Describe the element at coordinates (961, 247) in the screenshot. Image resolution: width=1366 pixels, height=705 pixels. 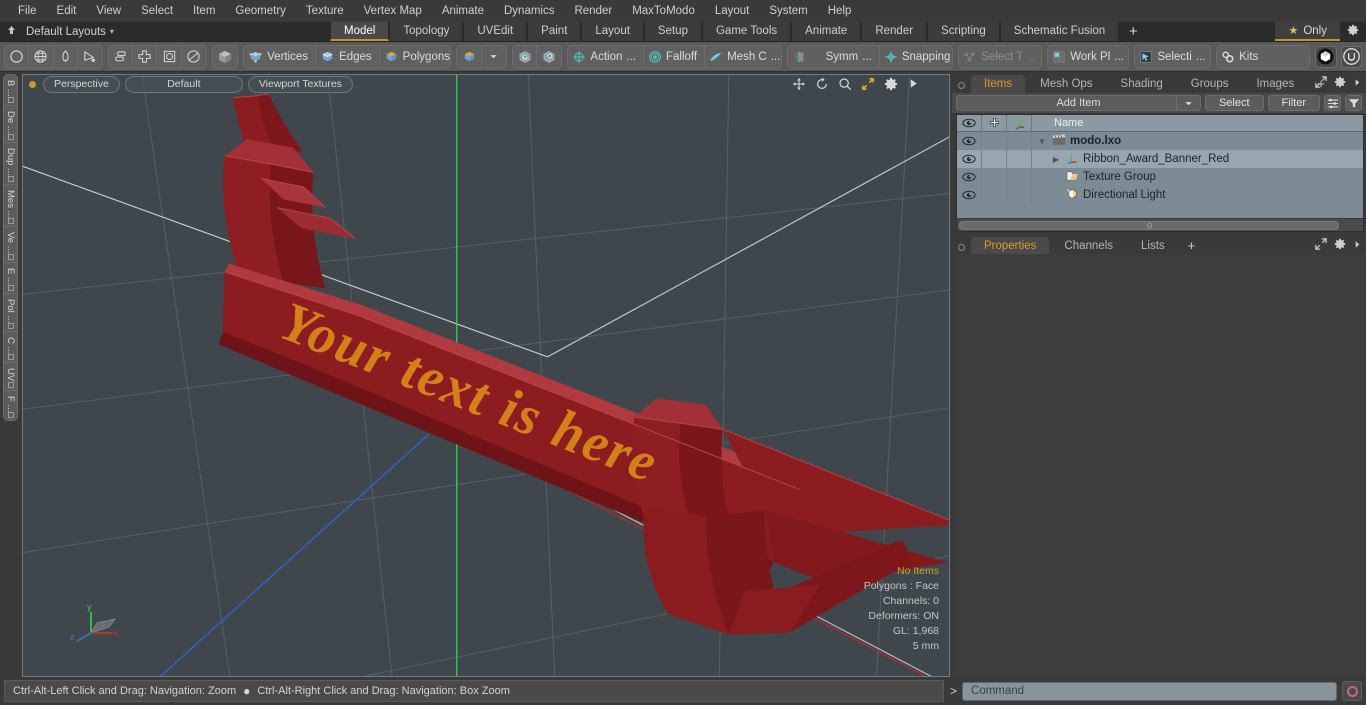
I see `properties-menu-dot` at that location.